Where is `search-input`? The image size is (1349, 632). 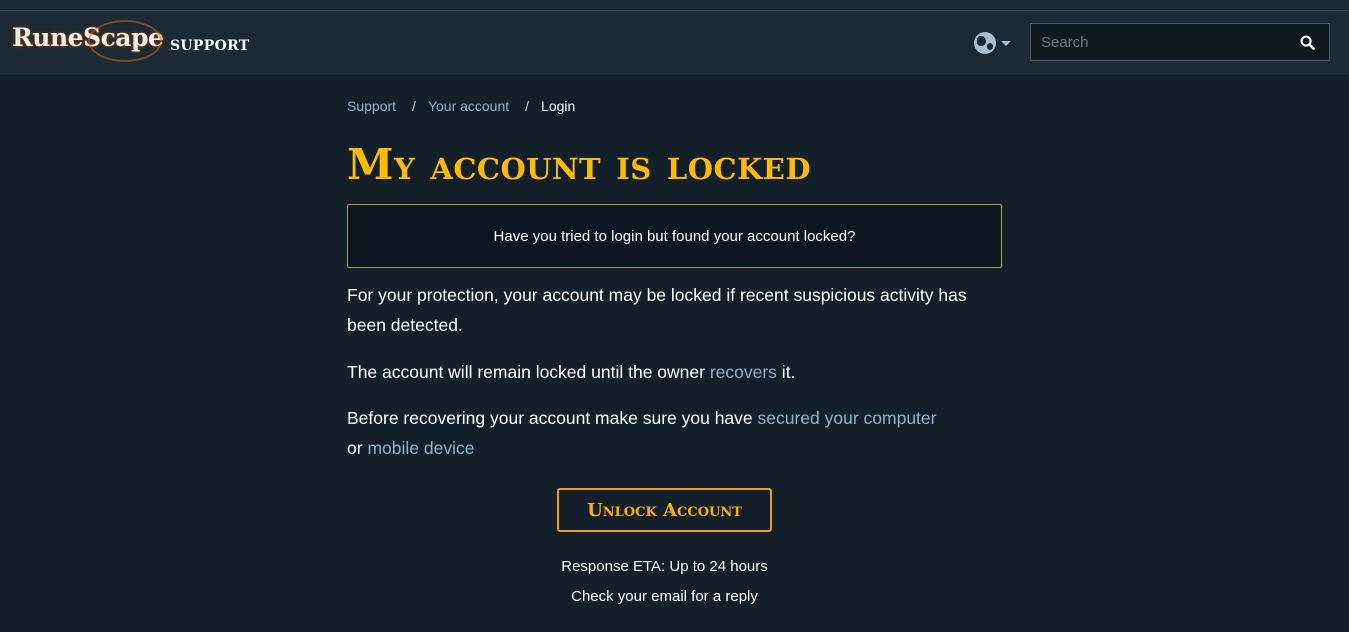
search-input is located at coordinates (1161, 42).